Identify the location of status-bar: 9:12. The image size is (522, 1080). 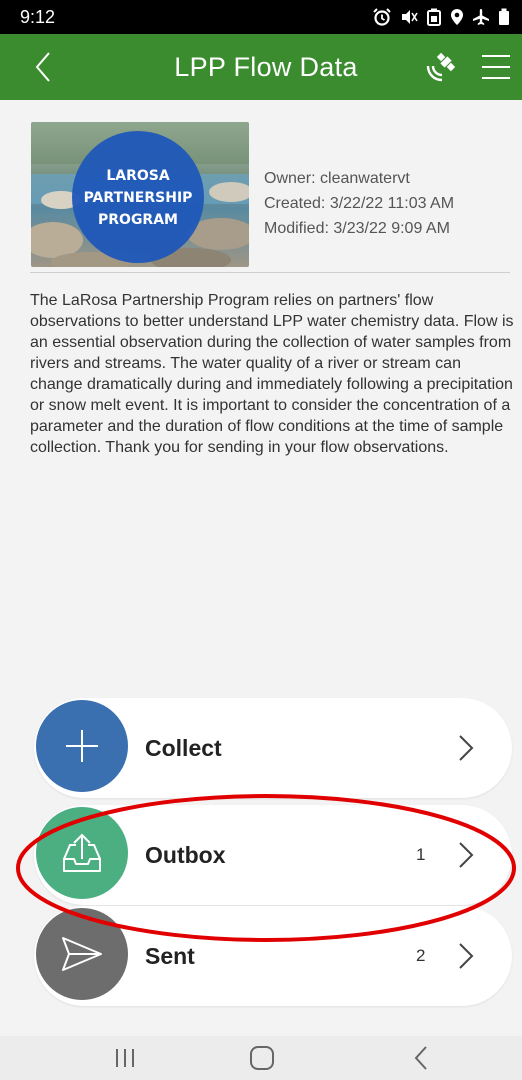
(261, 17).